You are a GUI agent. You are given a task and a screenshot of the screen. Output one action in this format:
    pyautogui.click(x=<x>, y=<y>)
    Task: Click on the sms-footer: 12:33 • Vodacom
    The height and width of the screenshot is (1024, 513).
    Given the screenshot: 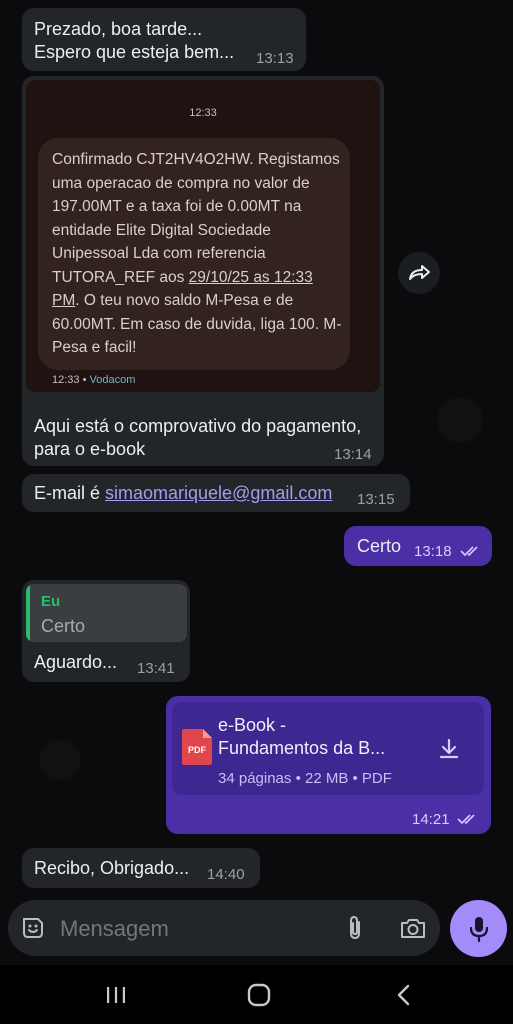 What is the action you would take?
    pyautogui.click(x=93, y=380)
    